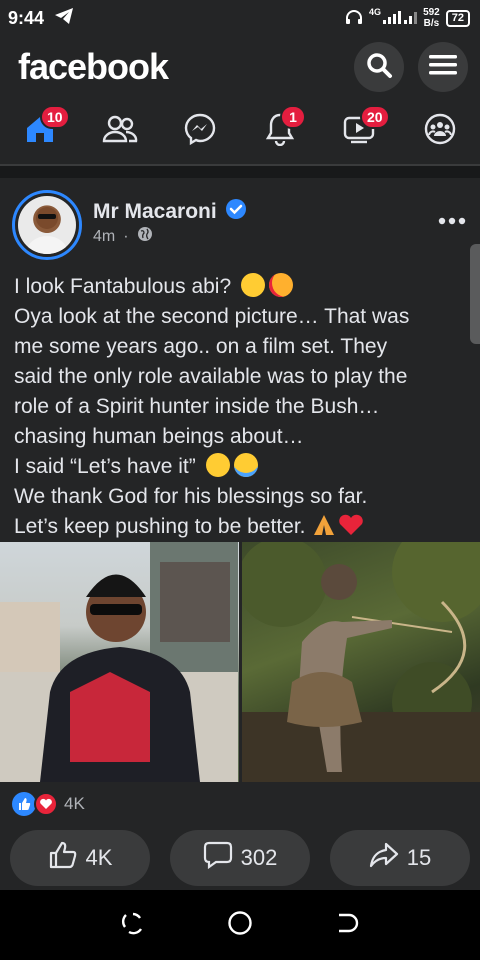  What do you see at coordinates (160, 526) in the screenshot?
I see `post-line-text: Let’s keep pushing to be better.` at bounding box center [160, 526].